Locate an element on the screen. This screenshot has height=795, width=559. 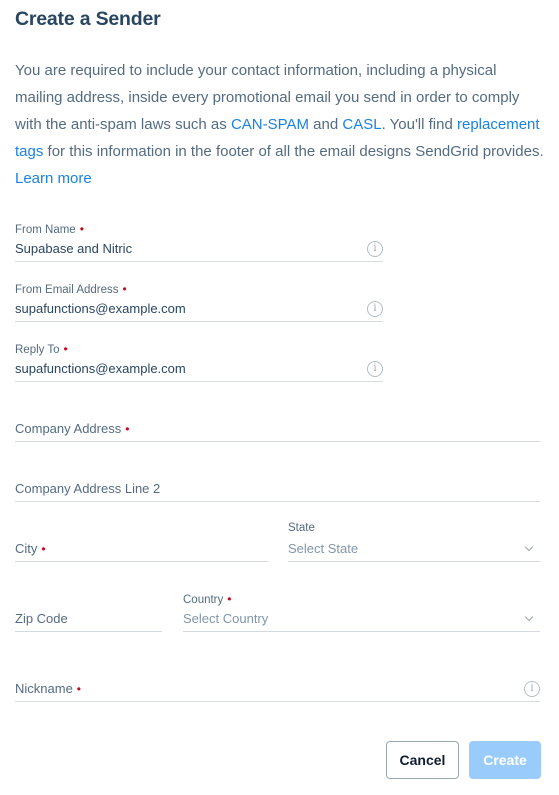
from-name-input: Supabase and Nitric is located at coordinates (73, 248).